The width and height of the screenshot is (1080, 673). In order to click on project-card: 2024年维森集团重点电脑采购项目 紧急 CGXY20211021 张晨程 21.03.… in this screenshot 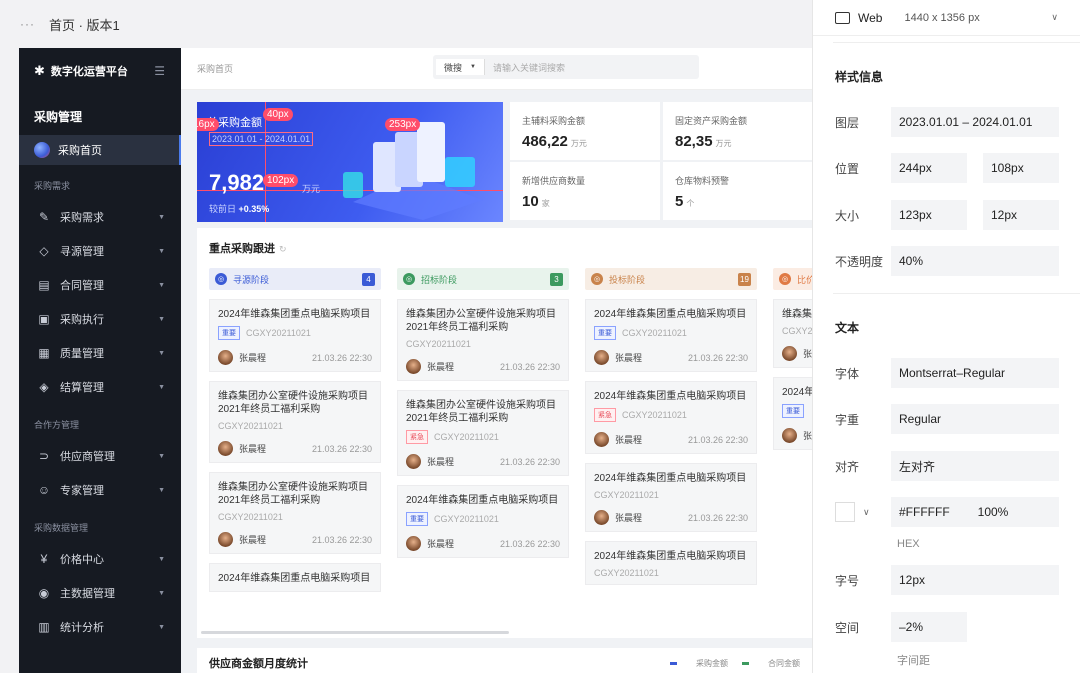, I will do `click(671, 417)`.